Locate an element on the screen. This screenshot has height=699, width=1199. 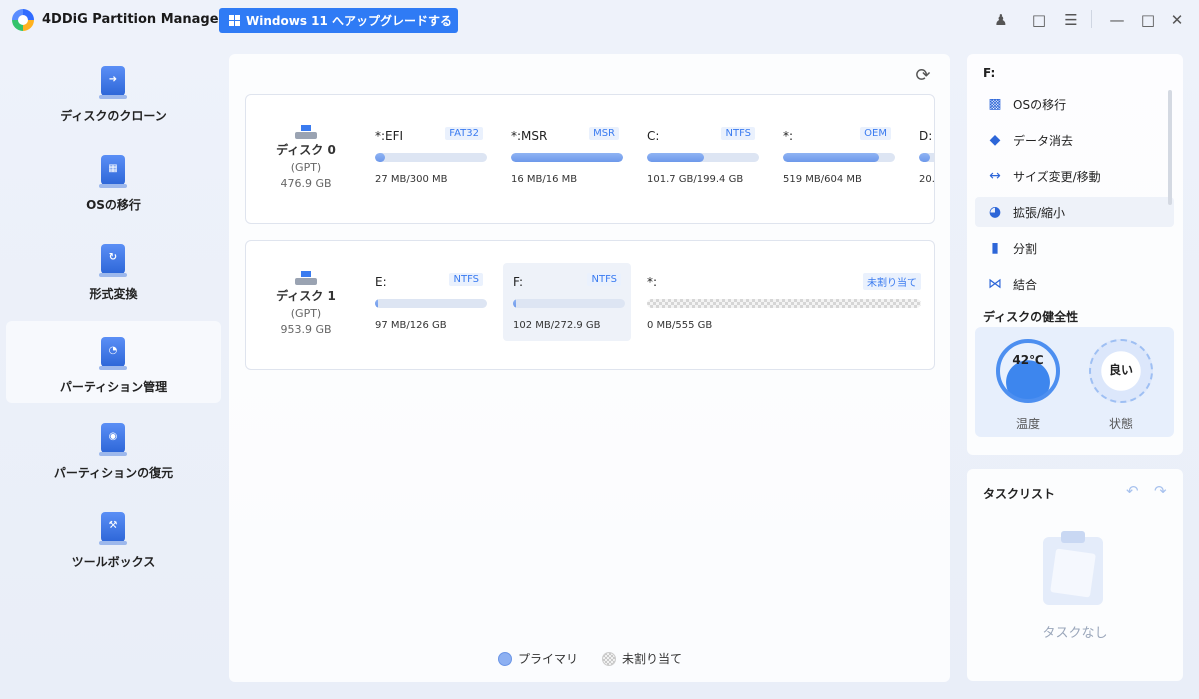
partition-block: D: 20. is located at coordinates (921, 159).